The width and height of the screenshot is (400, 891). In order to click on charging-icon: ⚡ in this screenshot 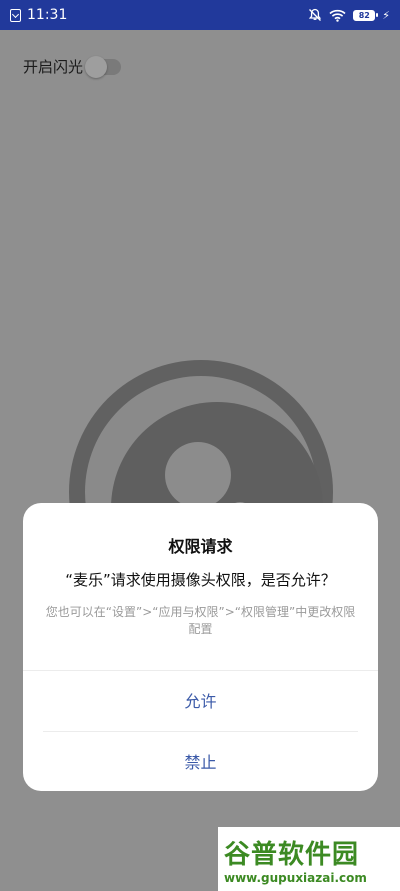, I will do `click(386, 15)`.